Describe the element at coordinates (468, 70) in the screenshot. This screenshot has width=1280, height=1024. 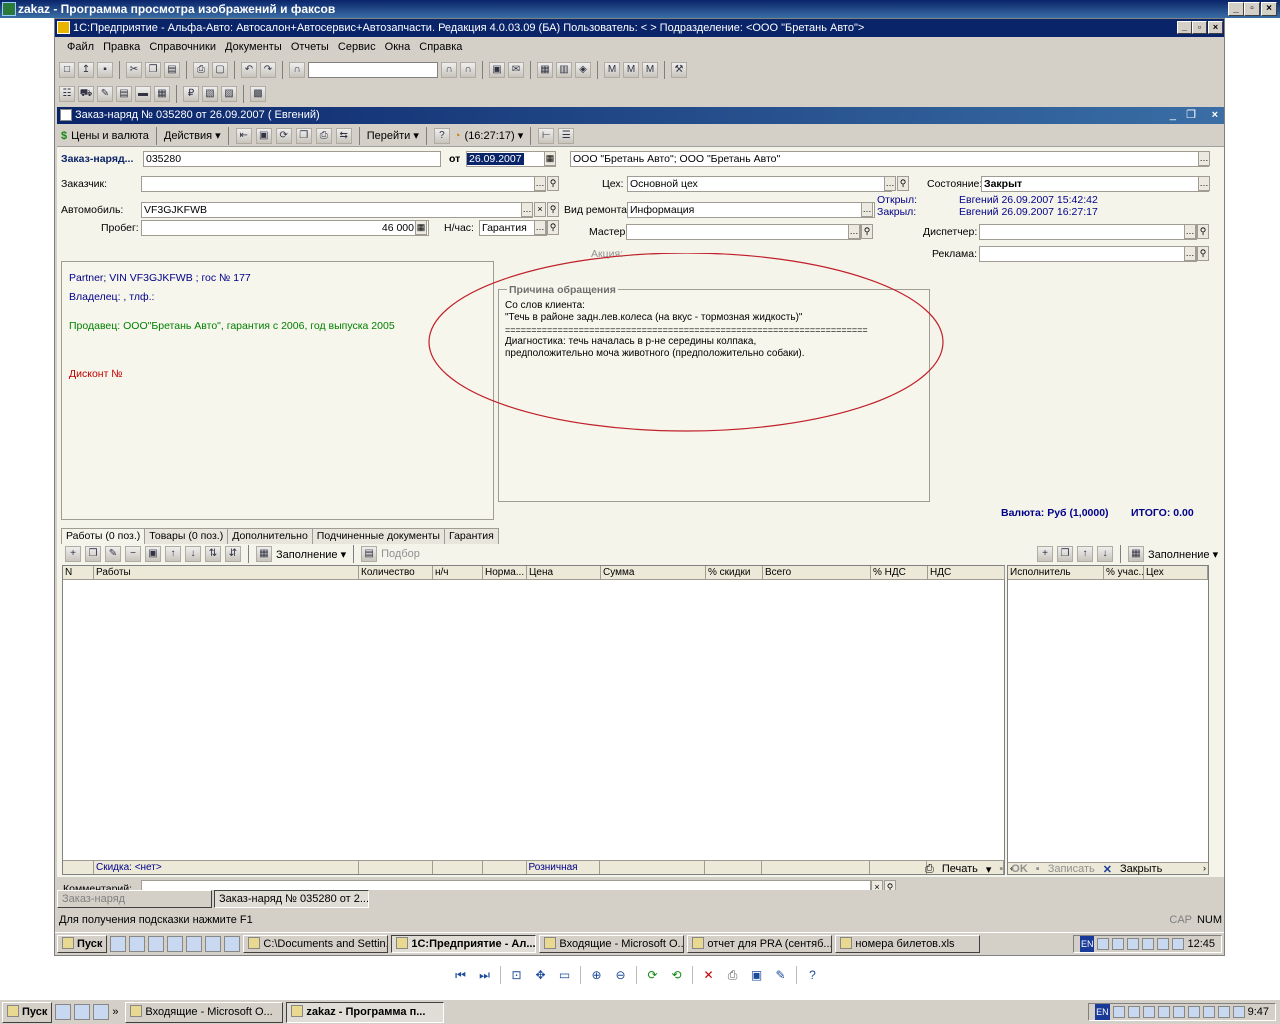
I see `find-prev-icon: ∩` at that location.